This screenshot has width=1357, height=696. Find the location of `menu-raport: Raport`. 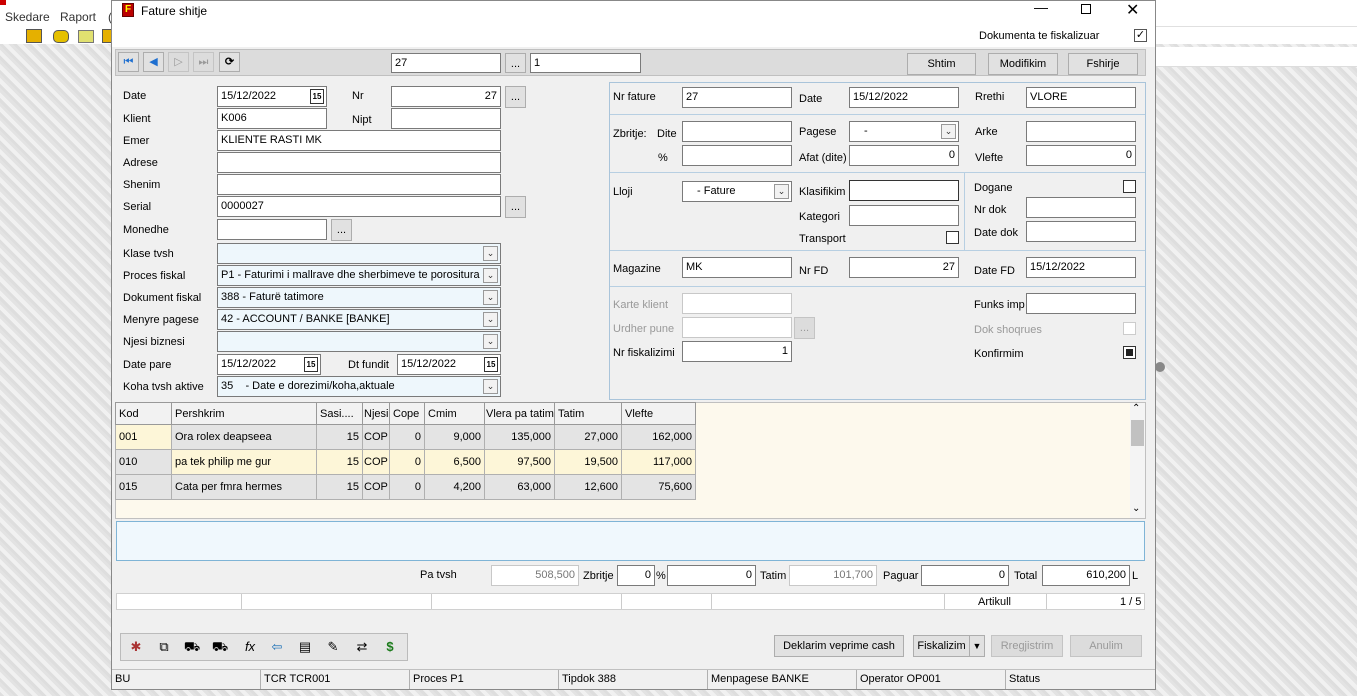

menu-raport: Raport is located at coordinates (78, 17).